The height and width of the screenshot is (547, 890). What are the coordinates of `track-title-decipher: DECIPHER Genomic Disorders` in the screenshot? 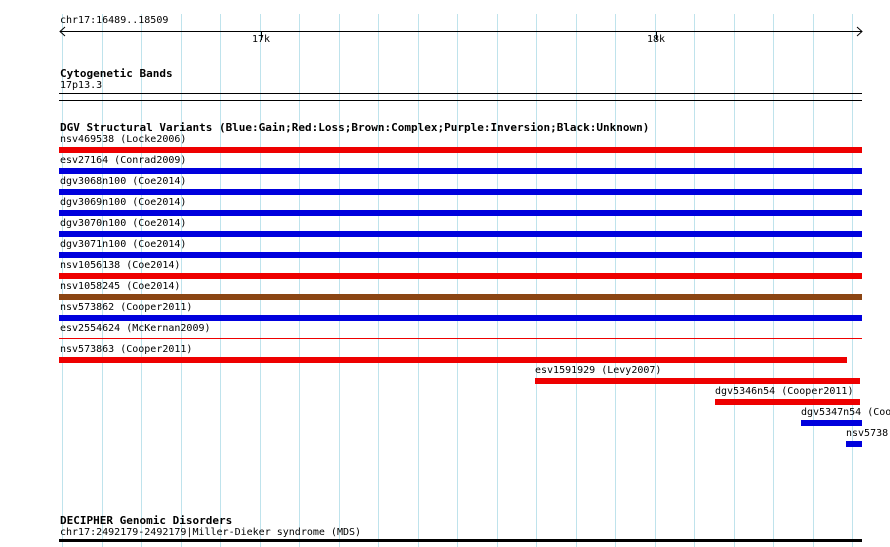 It's located at (146, 520).